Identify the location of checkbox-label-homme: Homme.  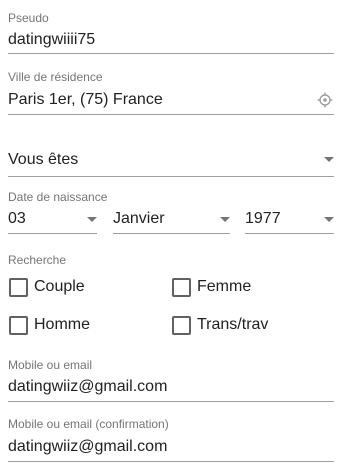
(62, 324).